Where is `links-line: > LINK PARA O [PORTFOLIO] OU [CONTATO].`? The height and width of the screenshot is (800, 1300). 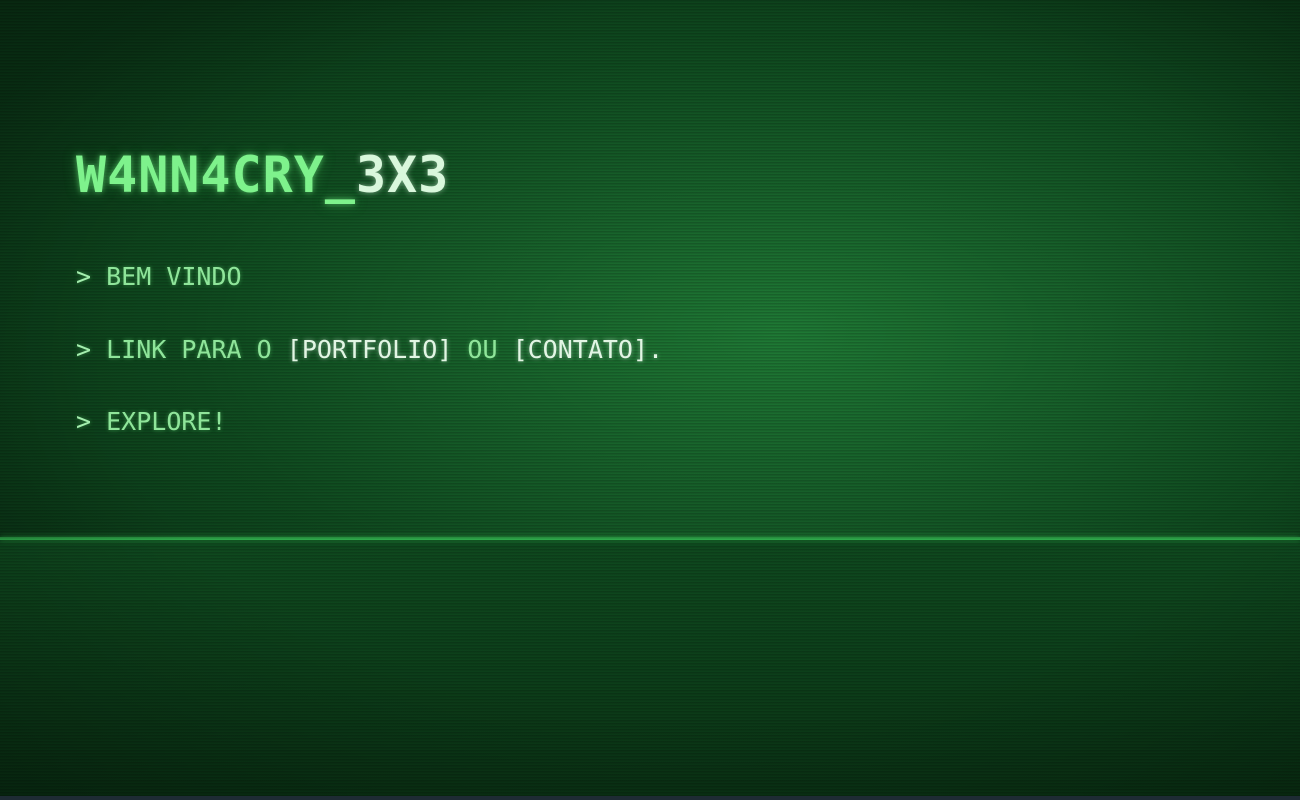
links-line: > LINK PARA O [PORTFOLIO] OU [CONTATO]. is located at coordinates (369, 350).